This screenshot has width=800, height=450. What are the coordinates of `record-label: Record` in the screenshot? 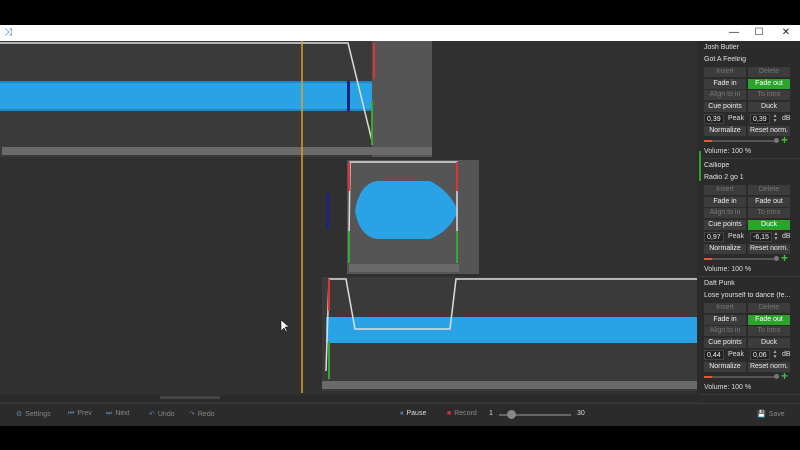 It's located at (465, 413).